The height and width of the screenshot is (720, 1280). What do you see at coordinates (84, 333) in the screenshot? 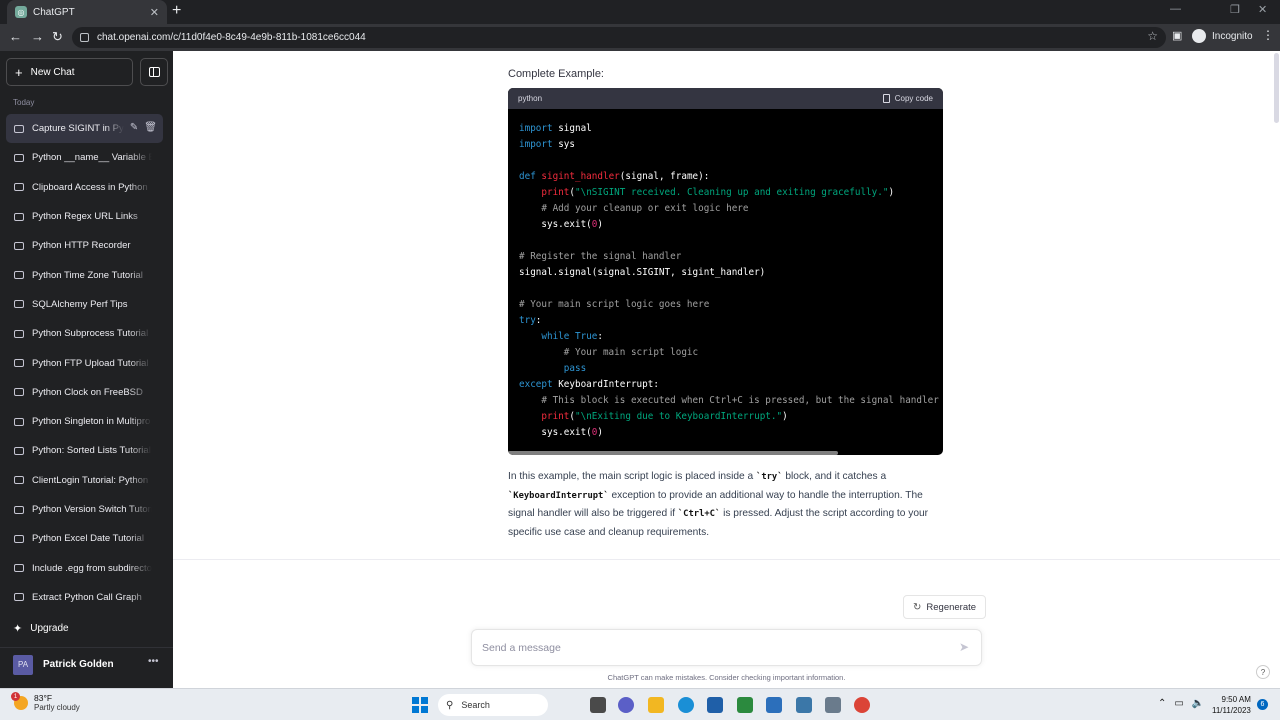
I see `chat-history-item: Python Subprocess Tutorial` at bounding box center [84, 333].